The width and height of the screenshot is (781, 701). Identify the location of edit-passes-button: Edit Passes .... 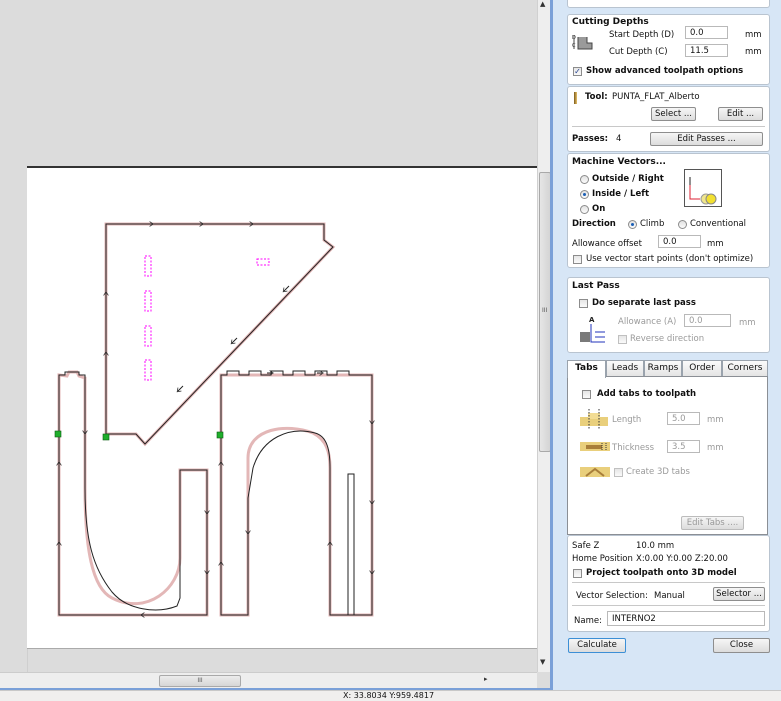
(706, 139).